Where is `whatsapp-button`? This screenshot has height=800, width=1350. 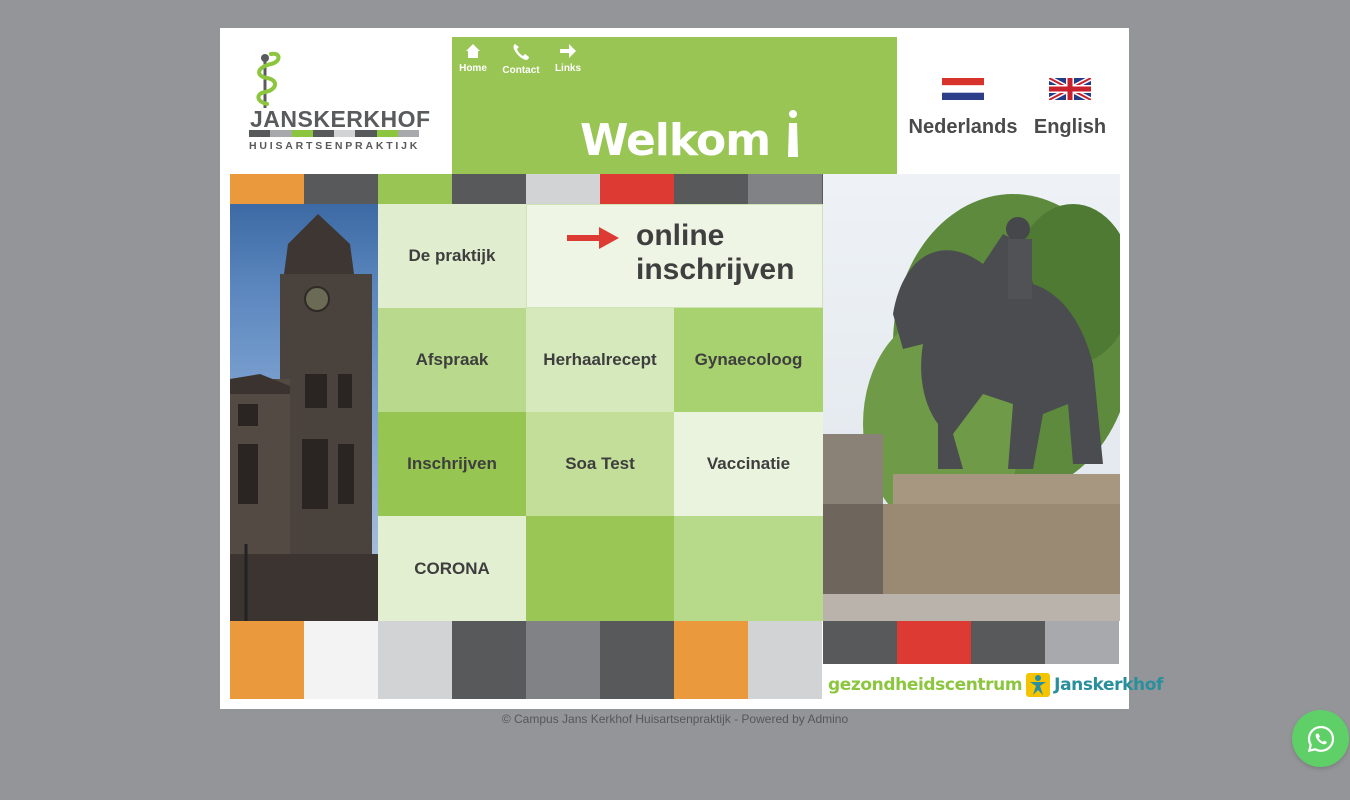
whatsapp-button is located at coordinates (1320, 738).